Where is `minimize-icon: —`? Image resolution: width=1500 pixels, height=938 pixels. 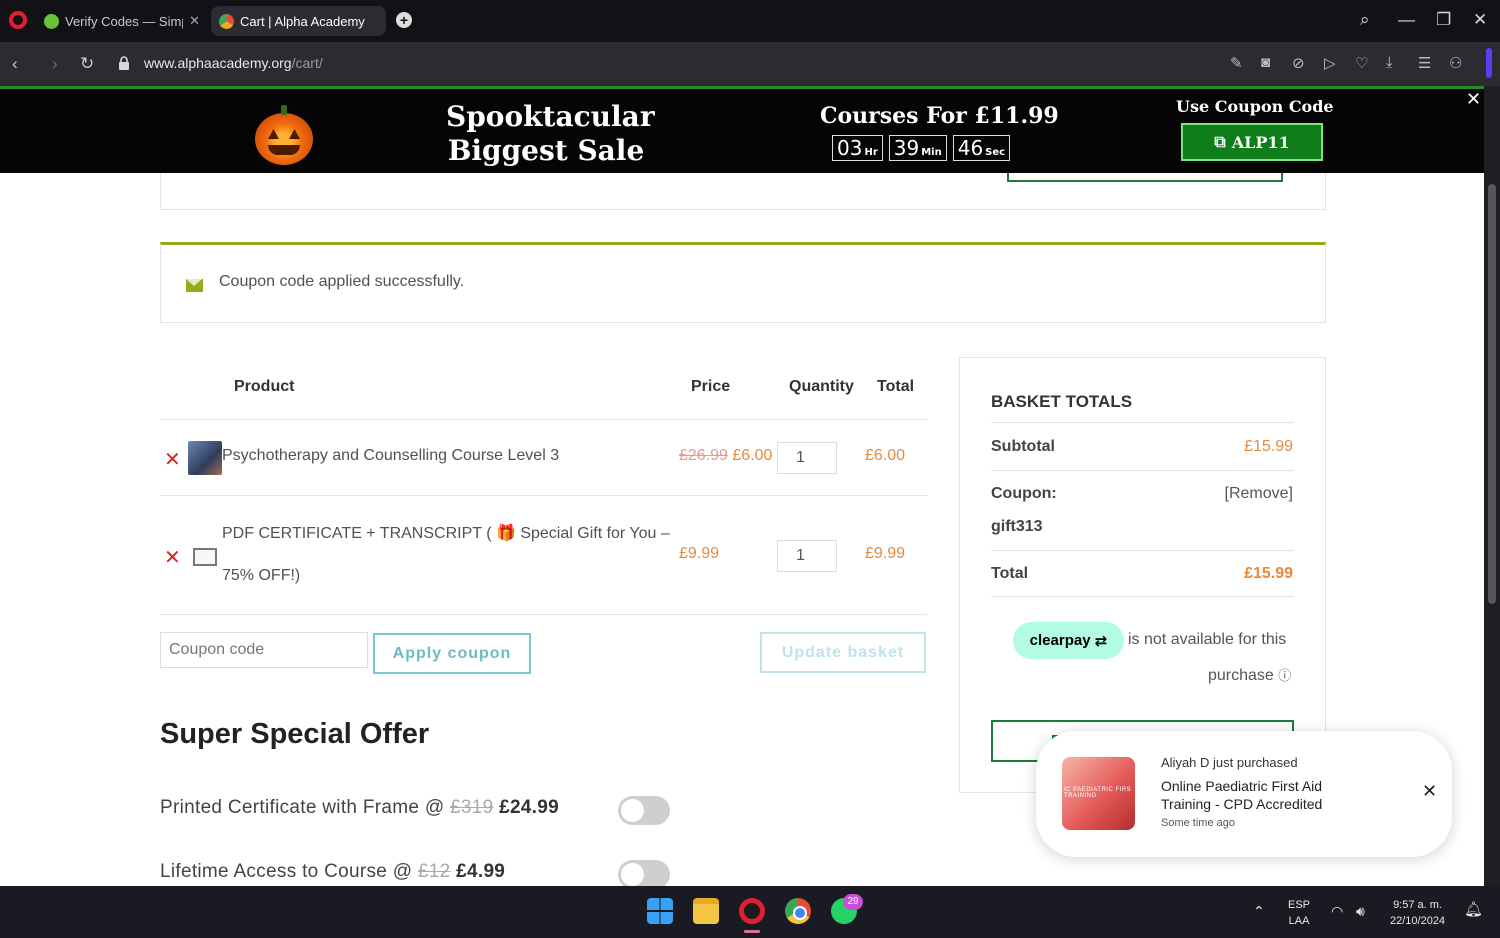 minimize-icon: — is located at coordinates (1406, 20).